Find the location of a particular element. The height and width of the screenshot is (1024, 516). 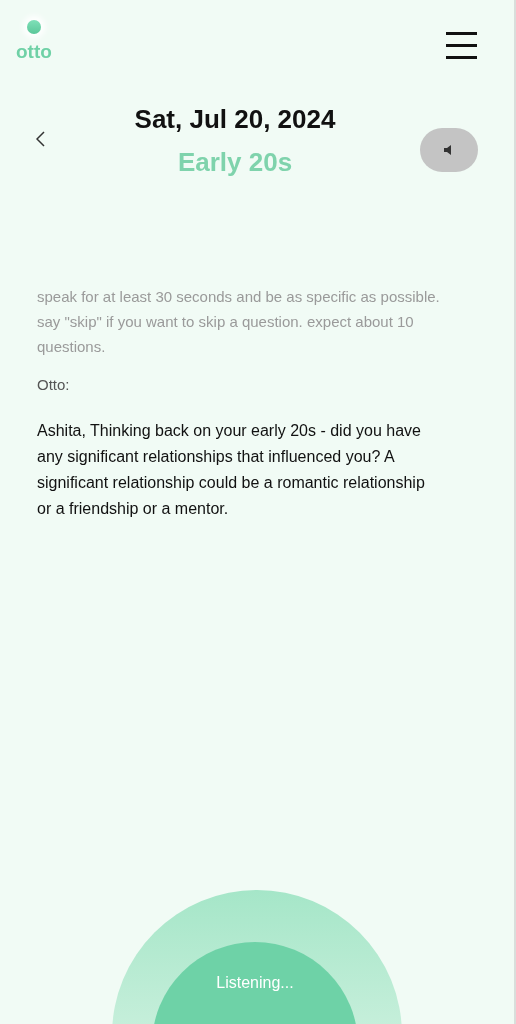

audio-toggle-button is located at coordinates (449, 150).